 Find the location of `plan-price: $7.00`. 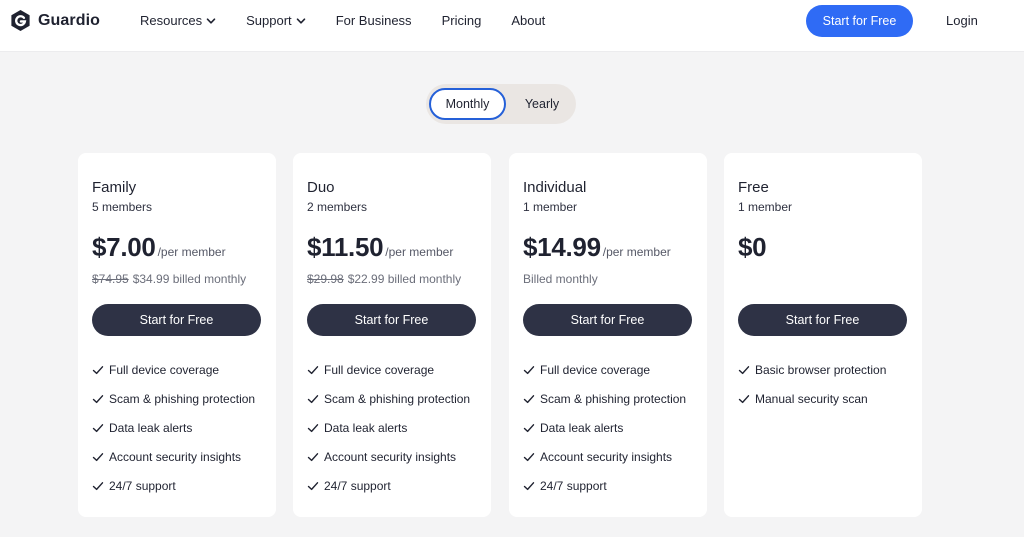

plan-price: $7.00 is located at coordinates (124, 247).